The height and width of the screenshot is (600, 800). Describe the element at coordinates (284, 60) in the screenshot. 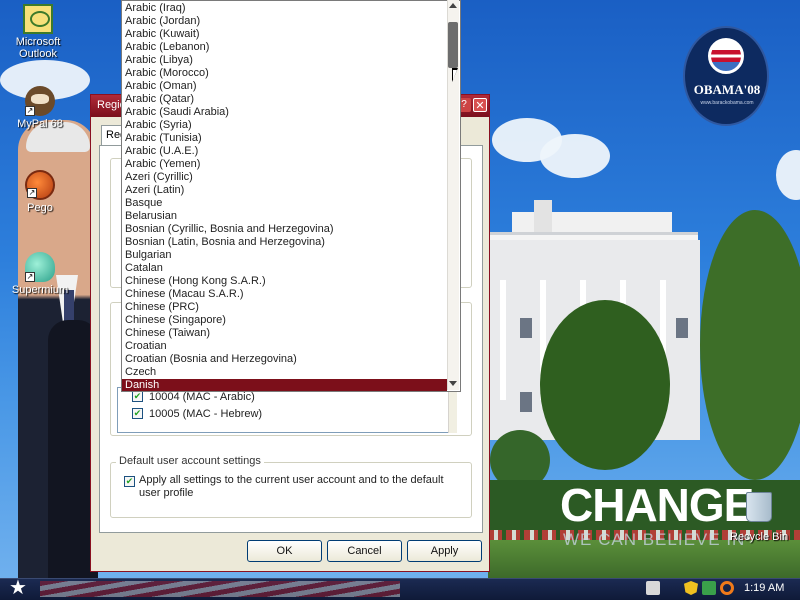

I see `list-item: Arabic (Libya)` at that location.